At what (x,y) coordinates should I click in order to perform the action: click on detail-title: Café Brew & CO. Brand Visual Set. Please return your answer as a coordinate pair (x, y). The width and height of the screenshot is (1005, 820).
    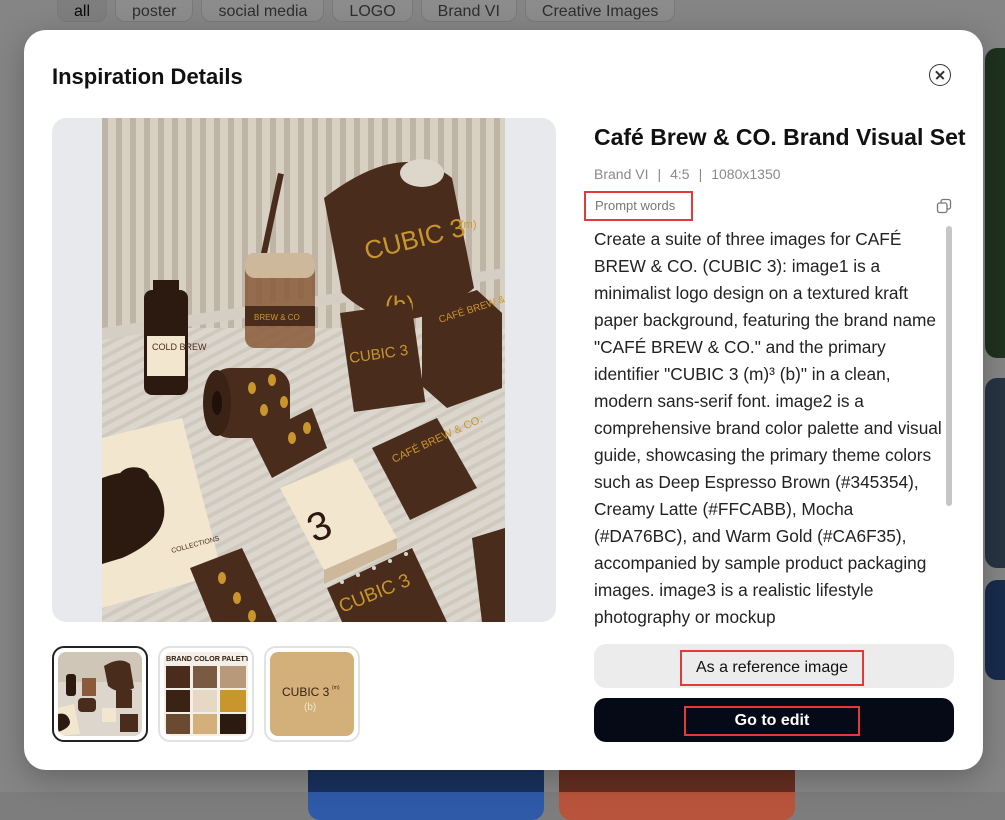
    Looking at the image, I should click on (780, 137).